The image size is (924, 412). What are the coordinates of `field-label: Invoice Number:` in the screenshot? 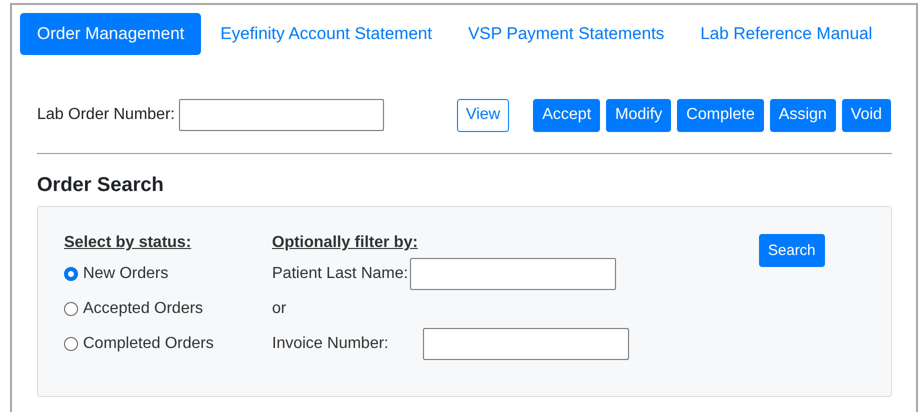 It's located at (331, 343).